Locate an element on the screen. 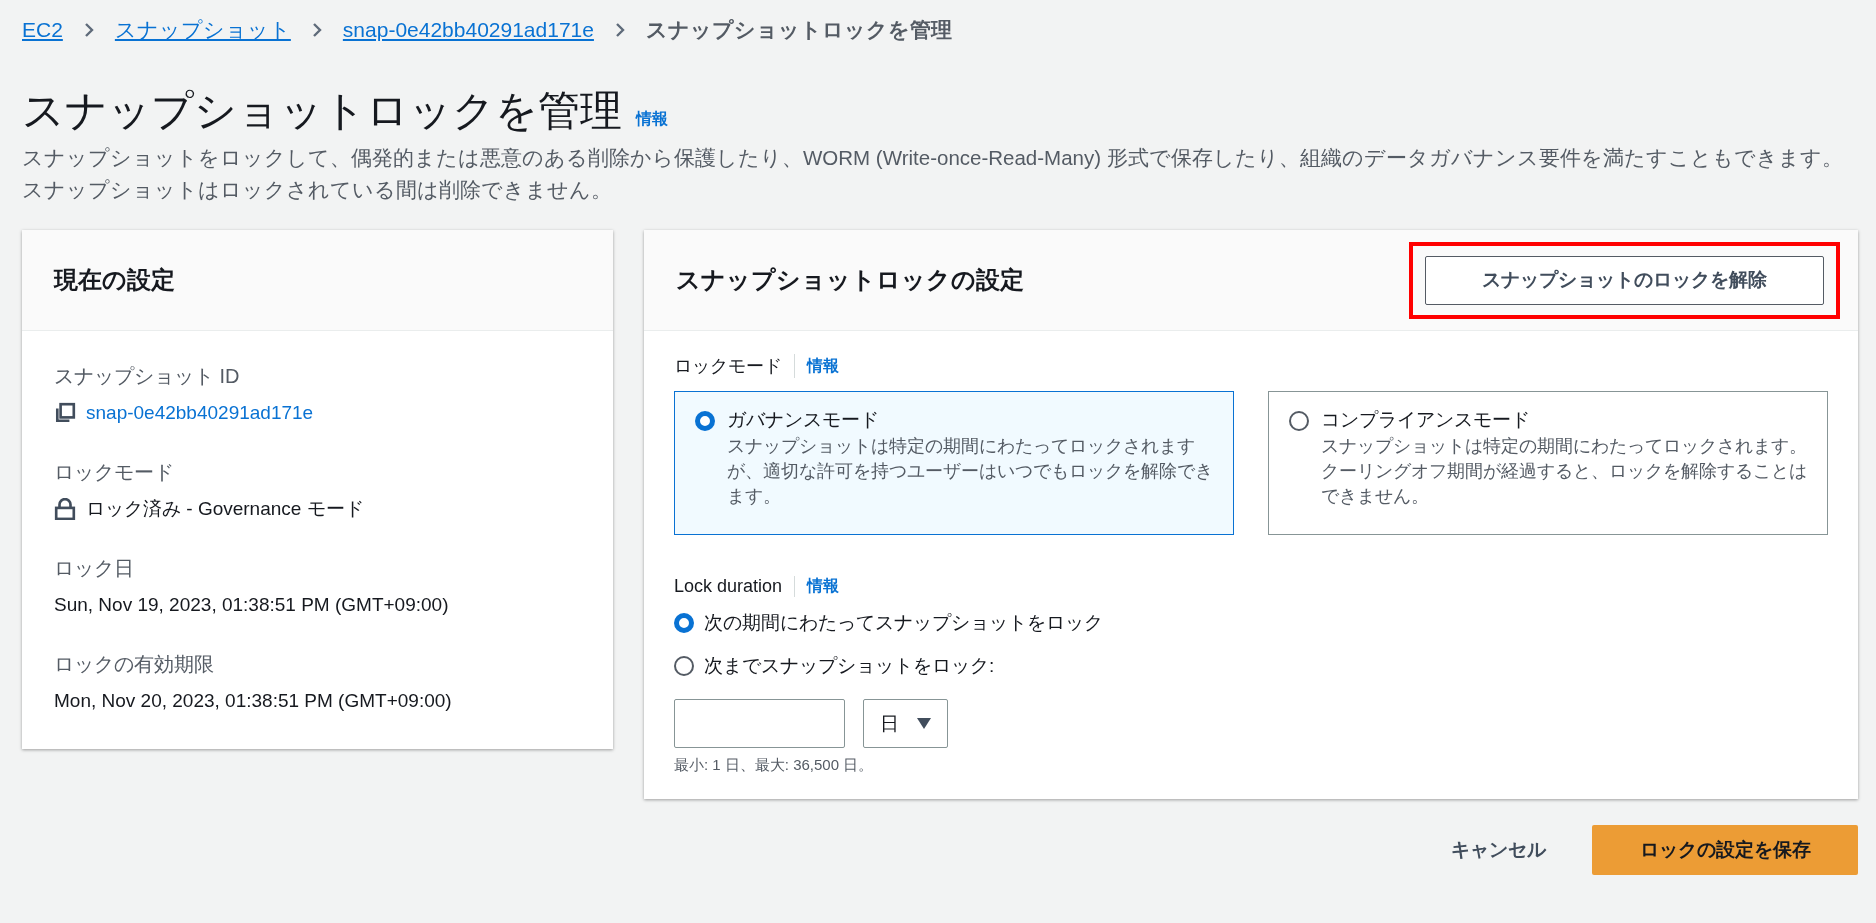  section-label: ロックモード is located at coordinates (734, 366).